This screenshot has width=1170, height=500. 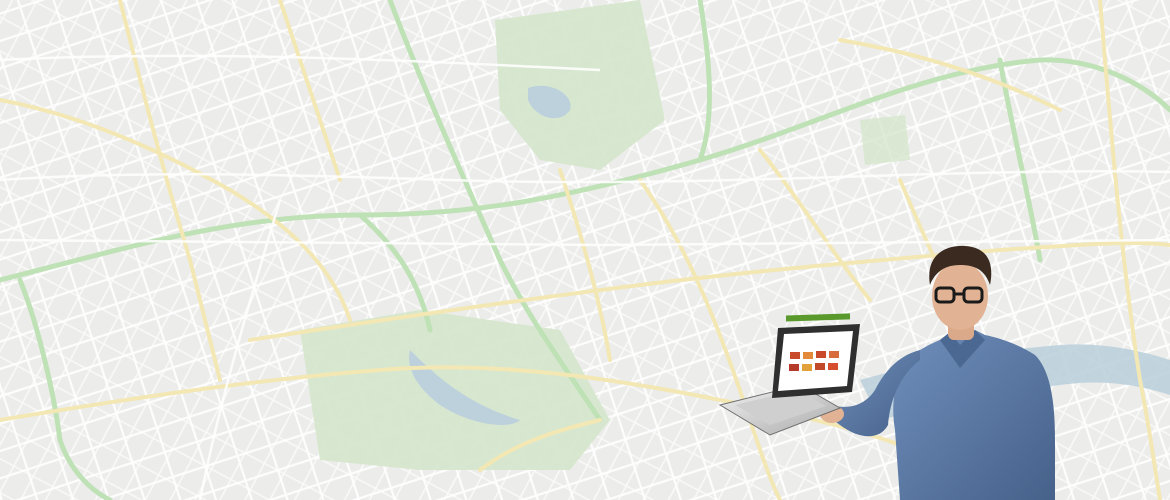 I want to click on person-head, so click(x=960, y=296).